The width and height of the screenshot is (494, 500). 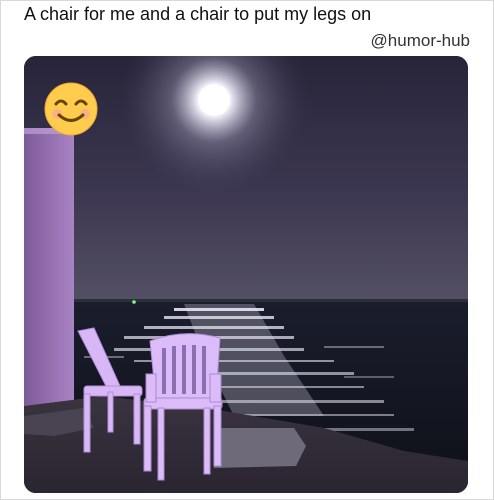 What do you see at coordinates (134, 302) in the screenshot?
I see `distant-light` at bounding box center [134, 302].